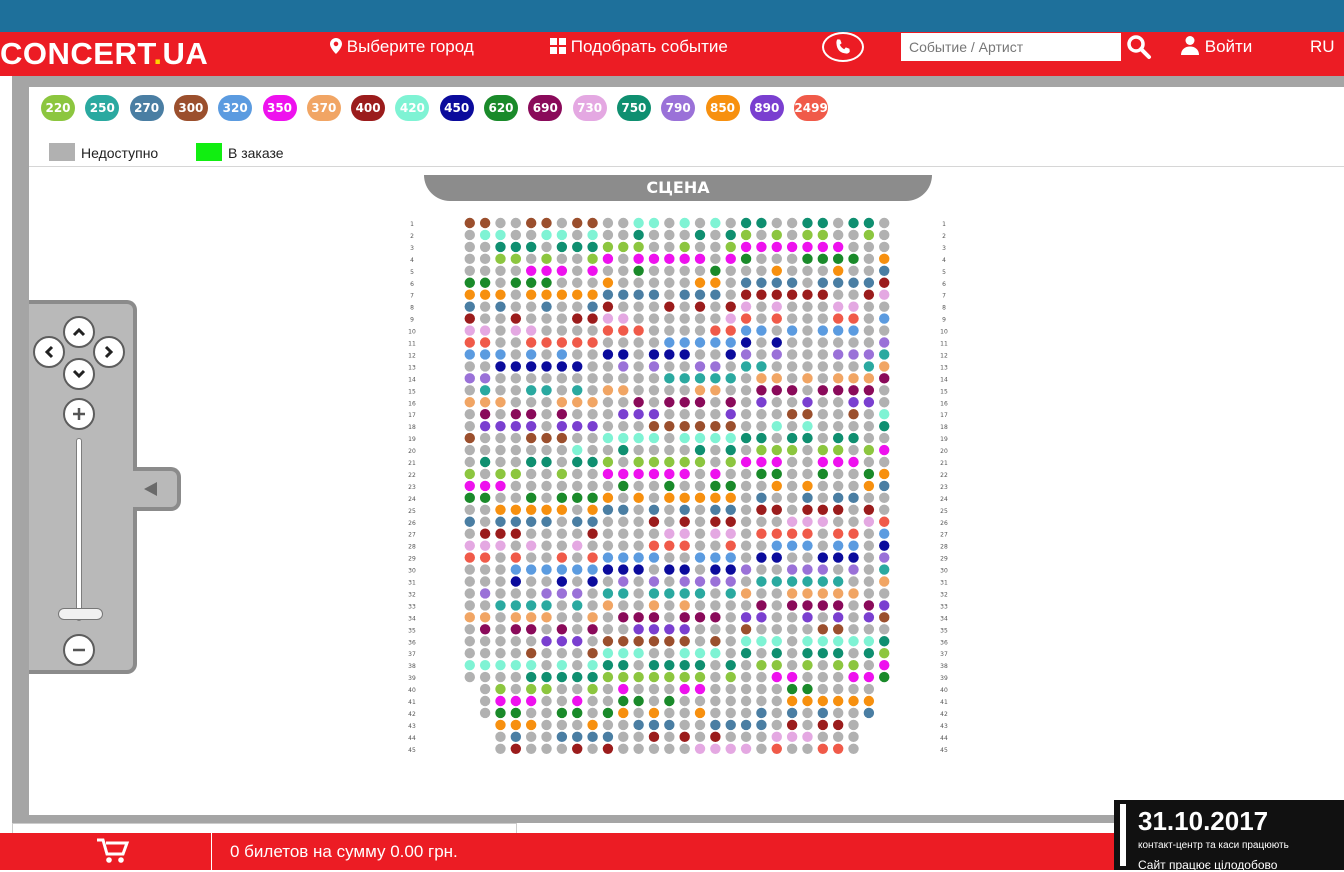 This screenshot has width=1344, height=872. Describe the element at coordinates (235, 108) in the screenshot. I see `price-filter-320: 320` at that location.